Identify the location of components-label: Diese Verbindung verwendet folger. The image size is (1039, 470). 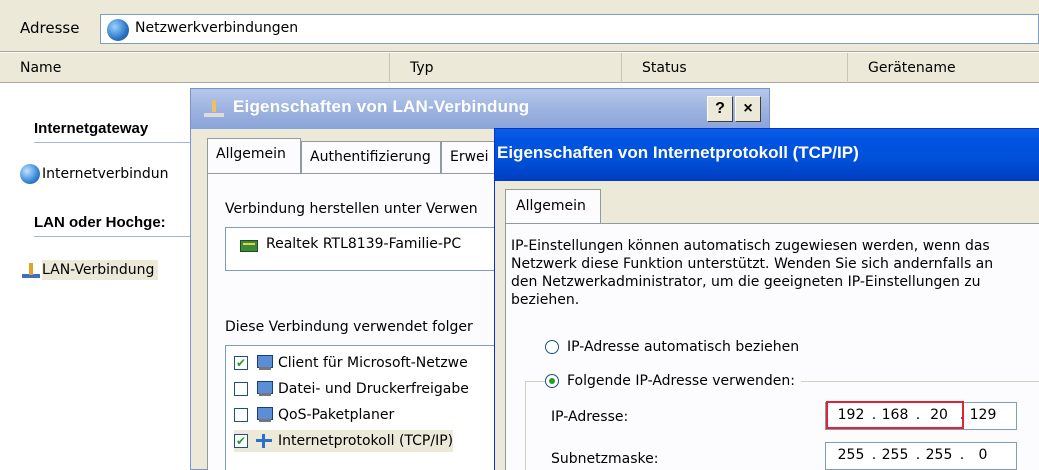
(349, 327).